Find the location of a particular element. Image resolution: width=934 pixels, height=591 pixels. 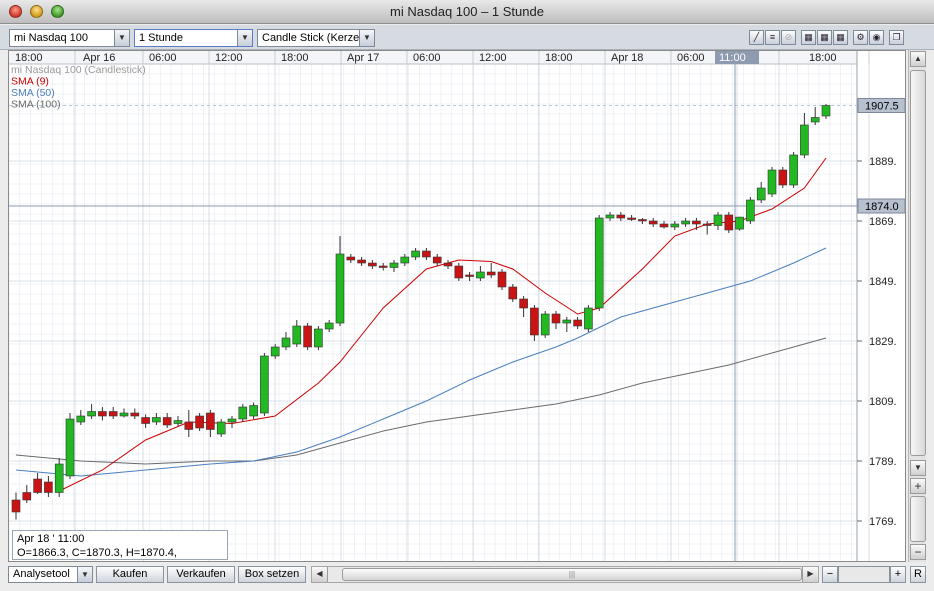

zoom-out-vertical-button: − is located at coordinates (918, 552).